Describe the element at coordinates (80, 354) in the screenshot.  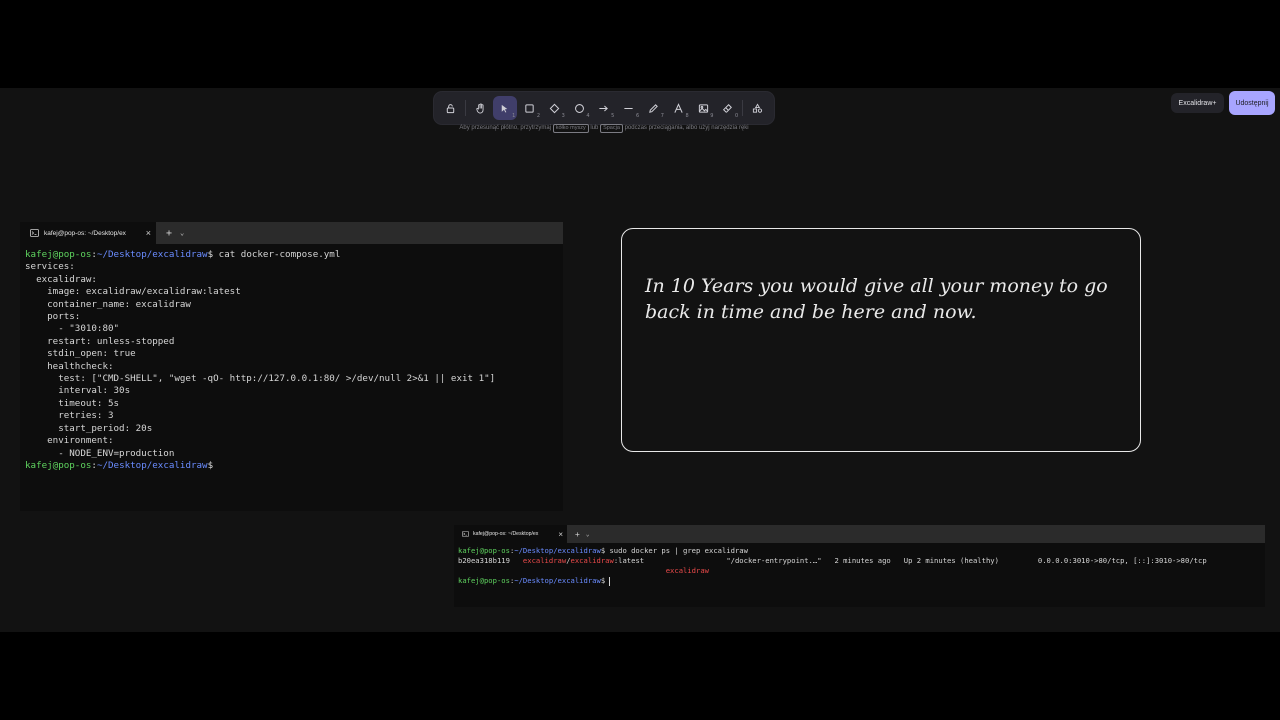
I see `output-line: stdin_open: true` at that location.